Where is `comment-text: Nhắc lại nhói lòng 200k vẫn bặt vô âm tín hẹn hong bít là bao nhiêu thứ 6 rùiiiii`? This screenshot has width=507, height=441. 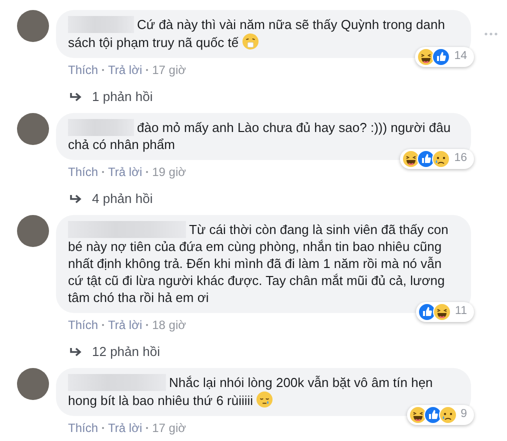 comment-text: Nhắc lại nhói lòng 200k vẫn bặt vô âm tín hẹn hong bít là bao nhiêu thứ 6 rùiiiii is located at coordinates (250, 391).